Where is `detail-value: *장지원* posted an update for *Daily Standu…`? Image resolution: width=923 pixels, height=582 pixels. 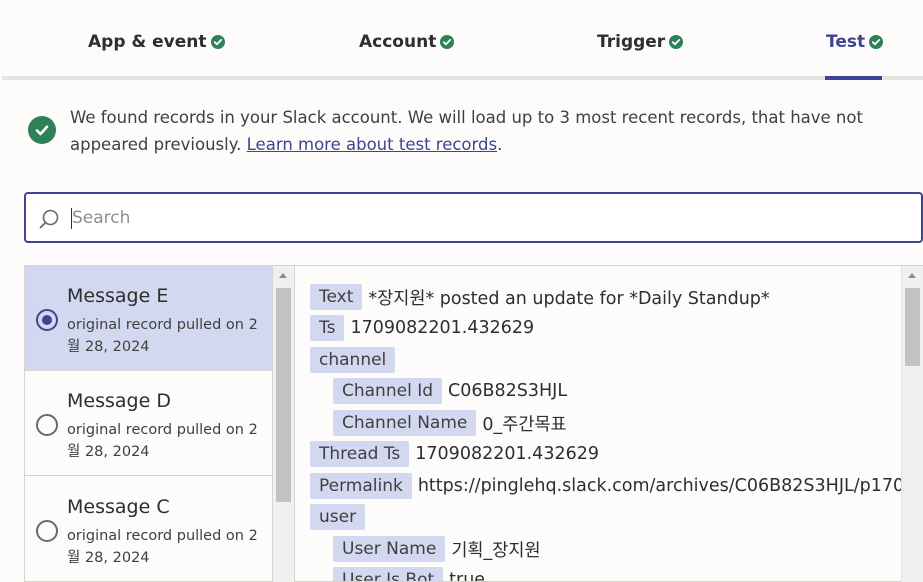 detail-value: *장지원* posted an update for *Daily Standu… is located at coordinates (569, 298).